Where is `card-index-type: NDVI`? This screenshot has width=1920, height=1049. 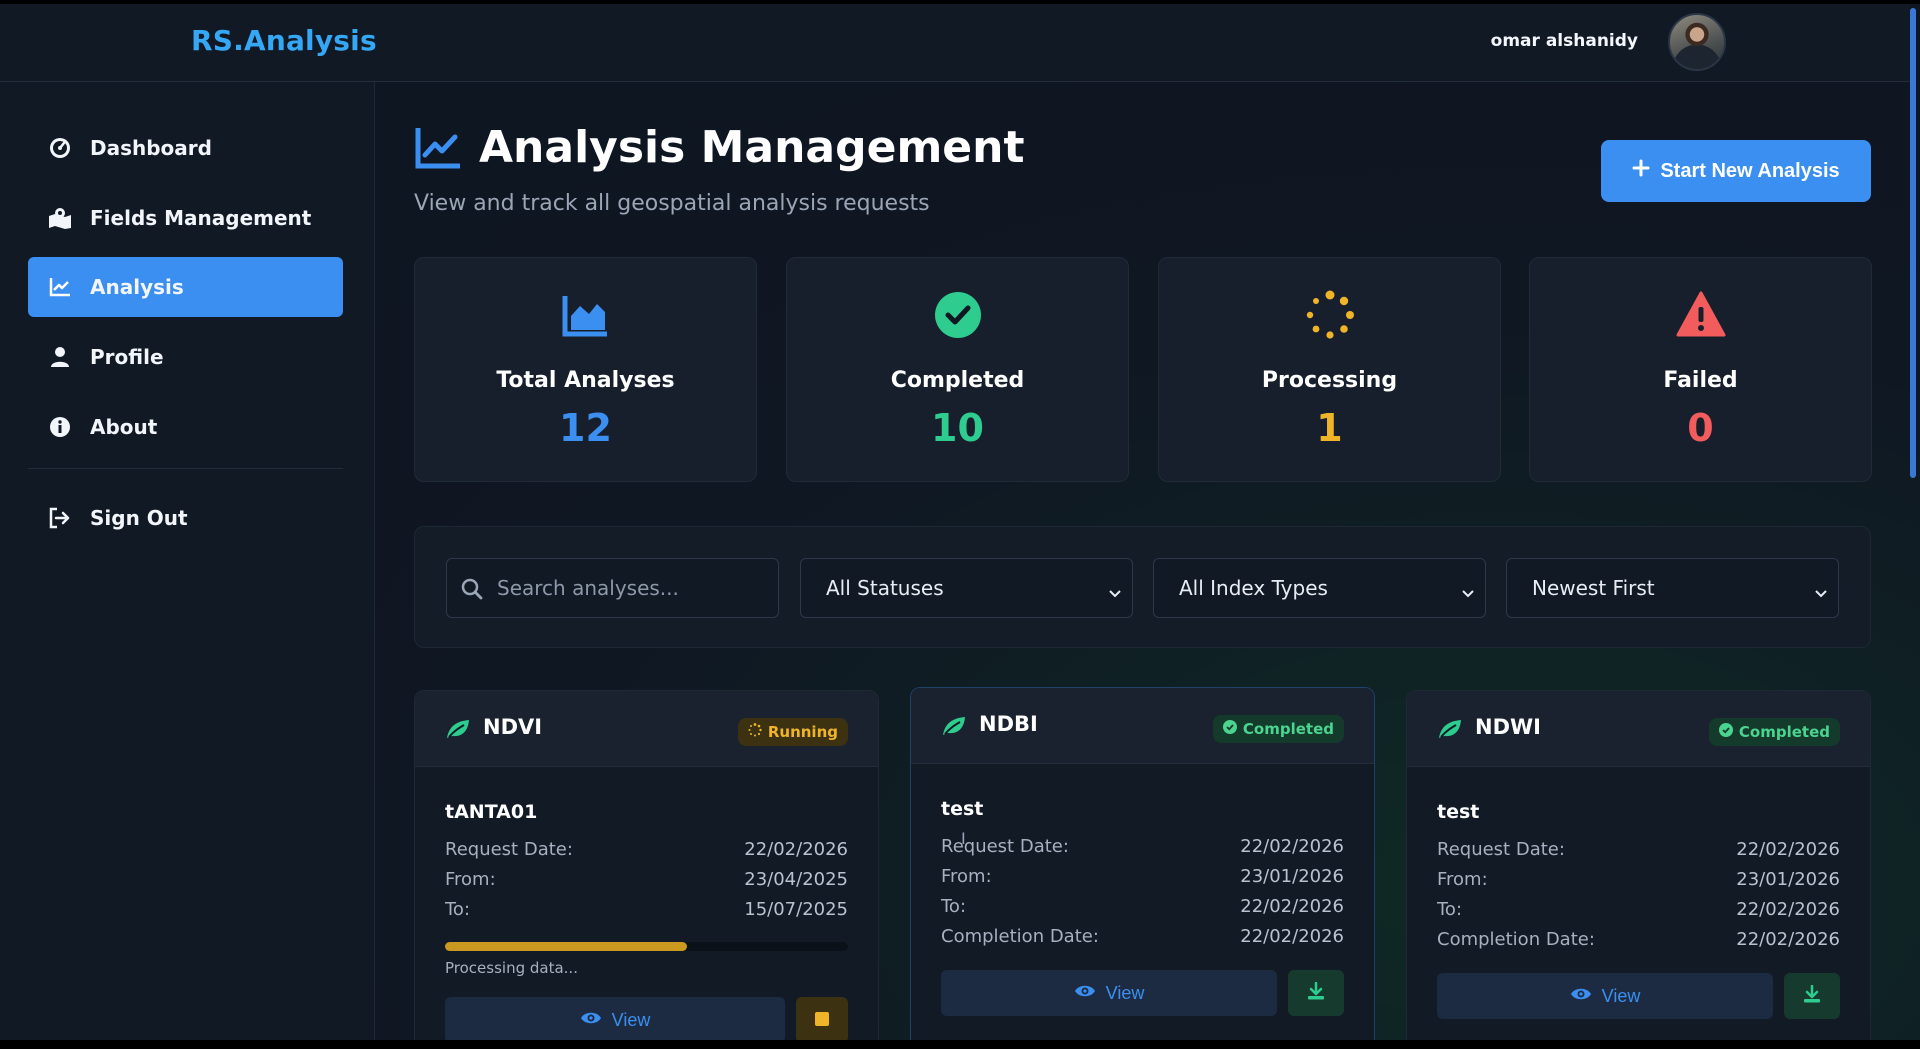 card-index-type: NDVI is located at coordinates (513, 727).